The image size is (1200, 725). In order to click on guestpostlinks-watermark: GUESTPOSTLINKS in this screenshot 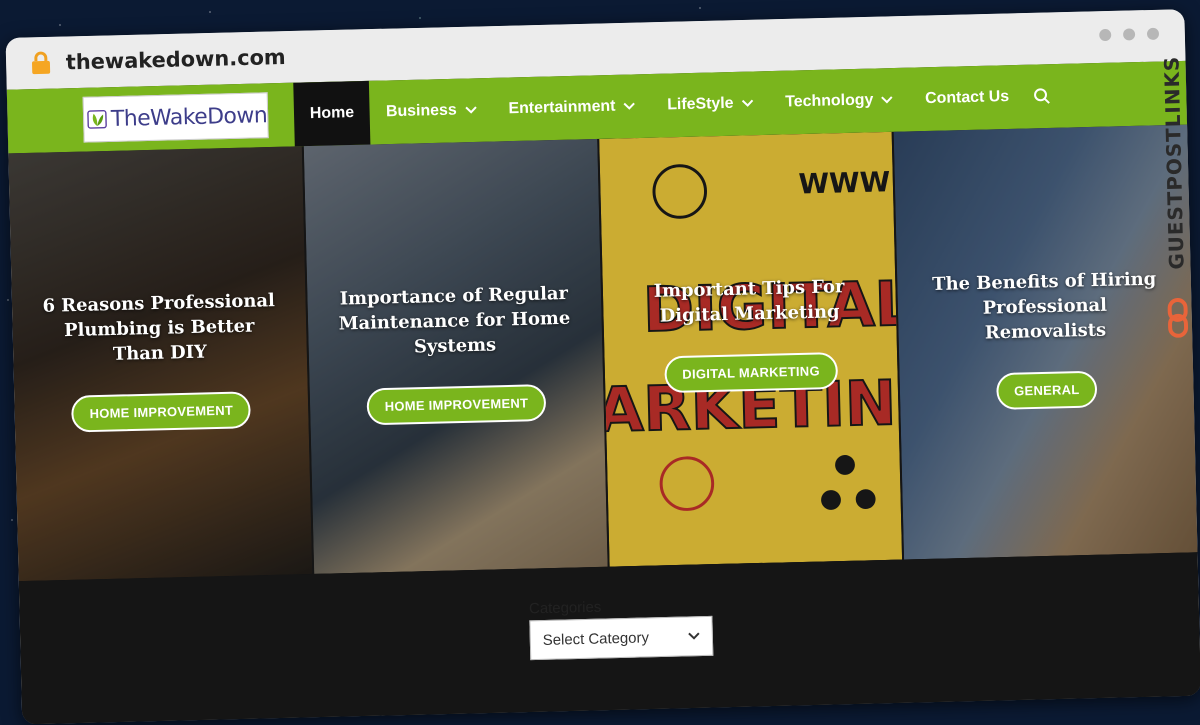, I will do `click(1174, 192)`.